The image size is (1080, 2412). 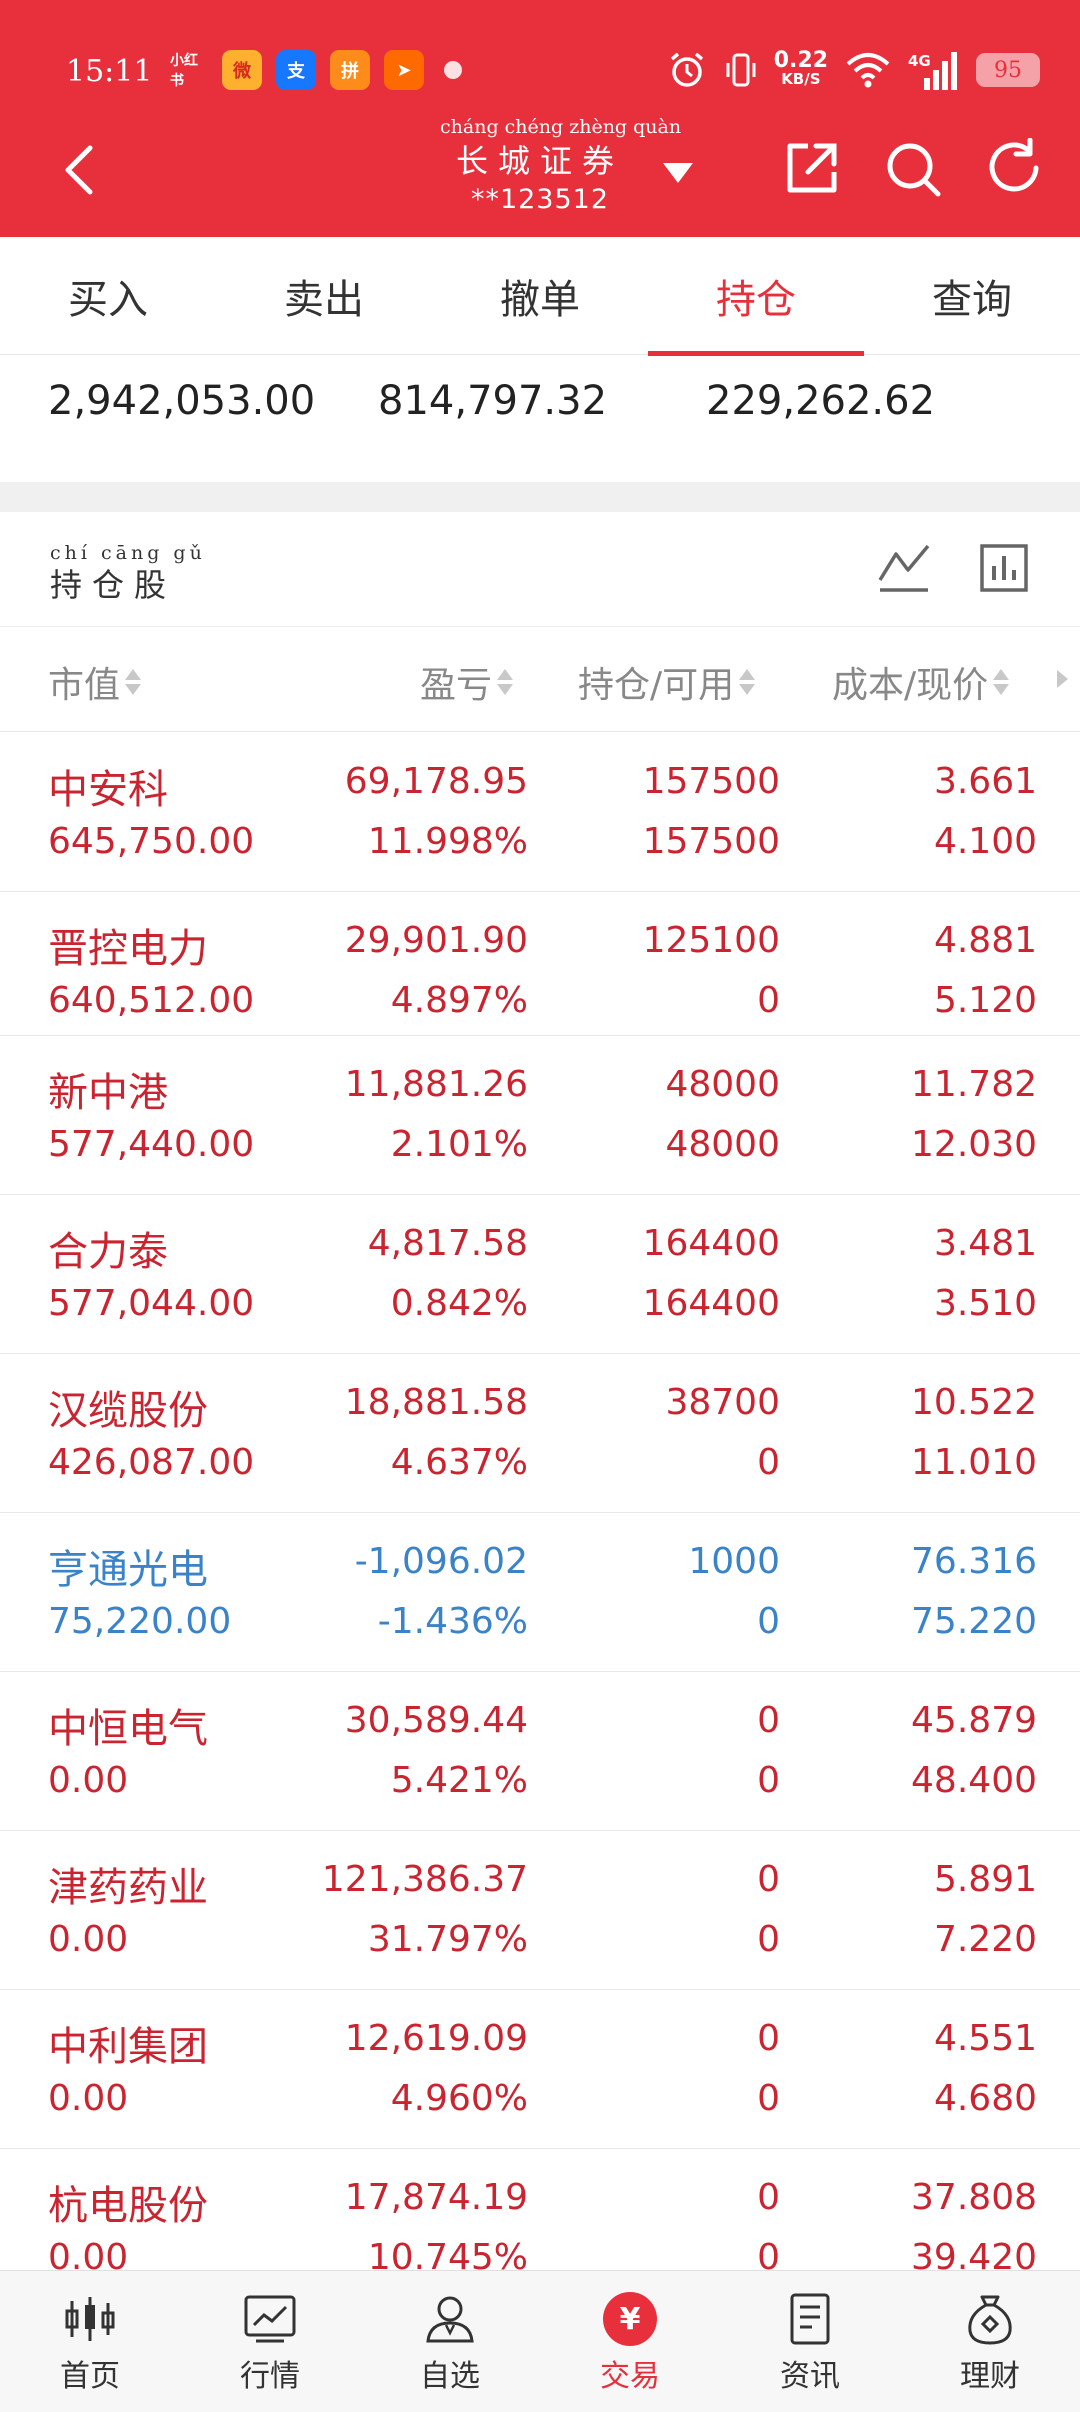 What do you see at coordinates (456, 685) in the screenshot?
I see `column-profit-loss: 盈亏` at bounding box center [456, 685].